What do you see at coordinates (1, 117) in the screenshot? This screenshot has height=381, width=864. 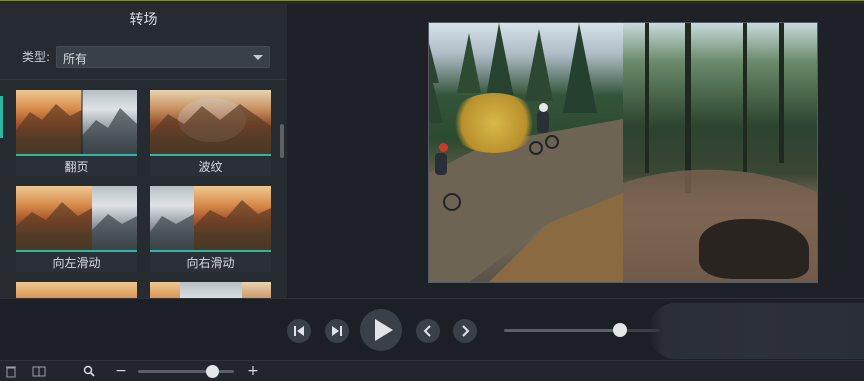 I see `selection-indicator` at bounding box center [1, 117].